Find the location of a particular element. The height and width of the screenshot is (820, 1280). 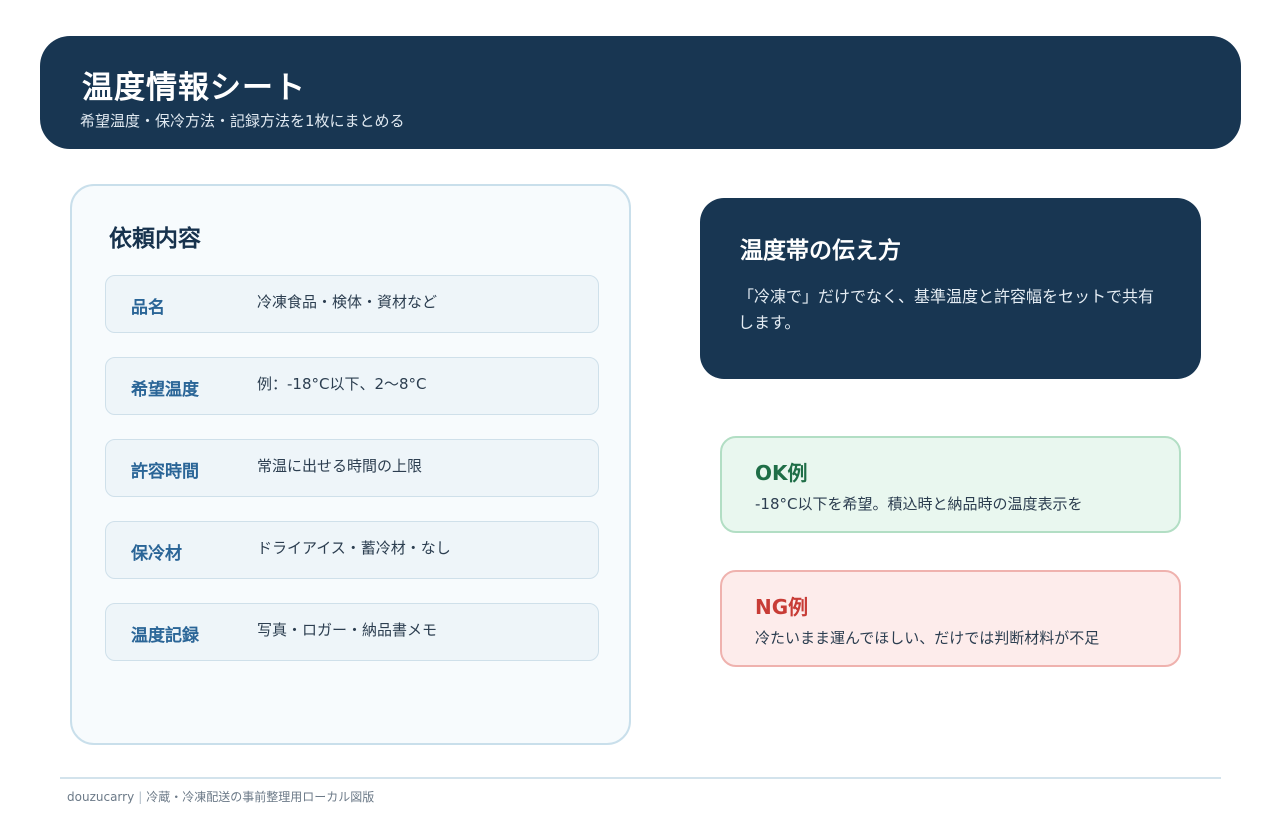

request-row-item-name: 品名 冷凍食品・検体・資材など is located at coordinates (352, 304).